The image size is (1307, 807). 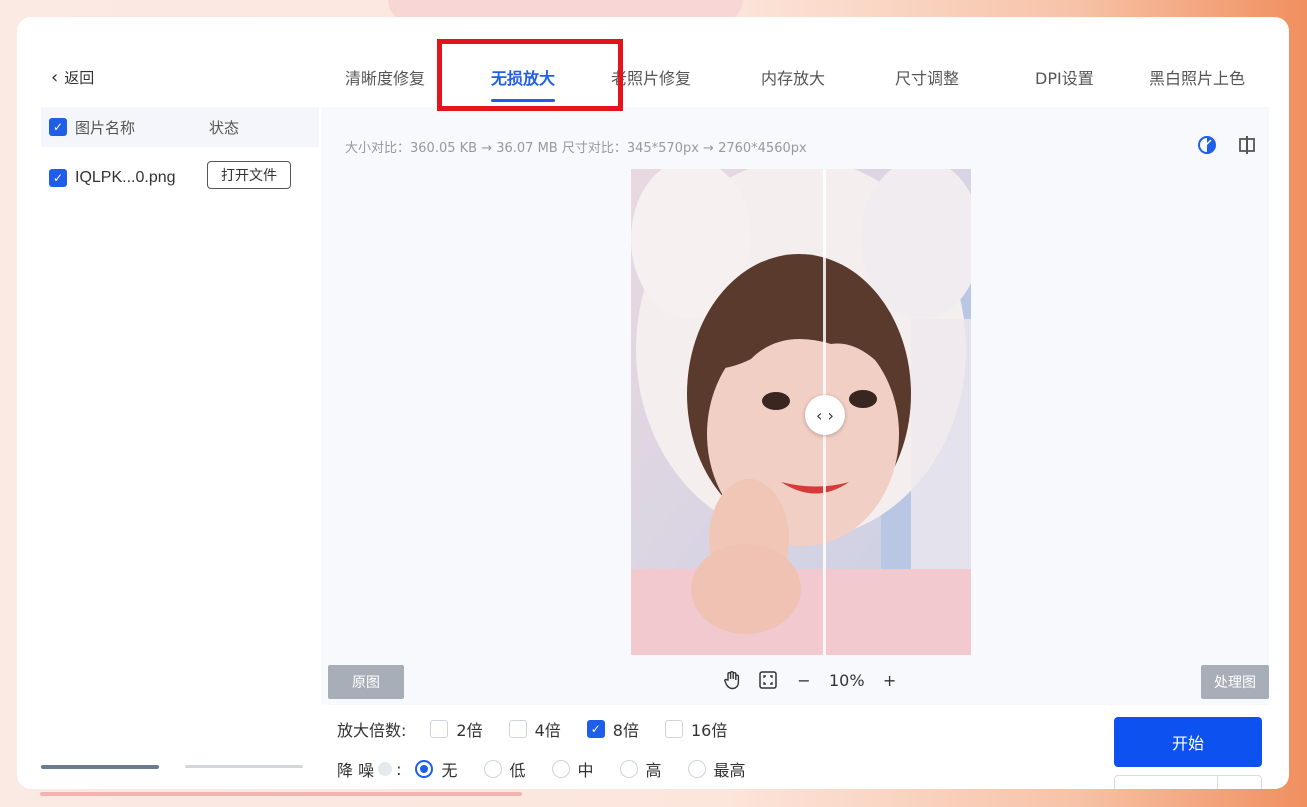 What do you see at coordinates (58, 178) in the screenshot?
I see `file-checkbox: ✓` at bounding box center [58, 178].